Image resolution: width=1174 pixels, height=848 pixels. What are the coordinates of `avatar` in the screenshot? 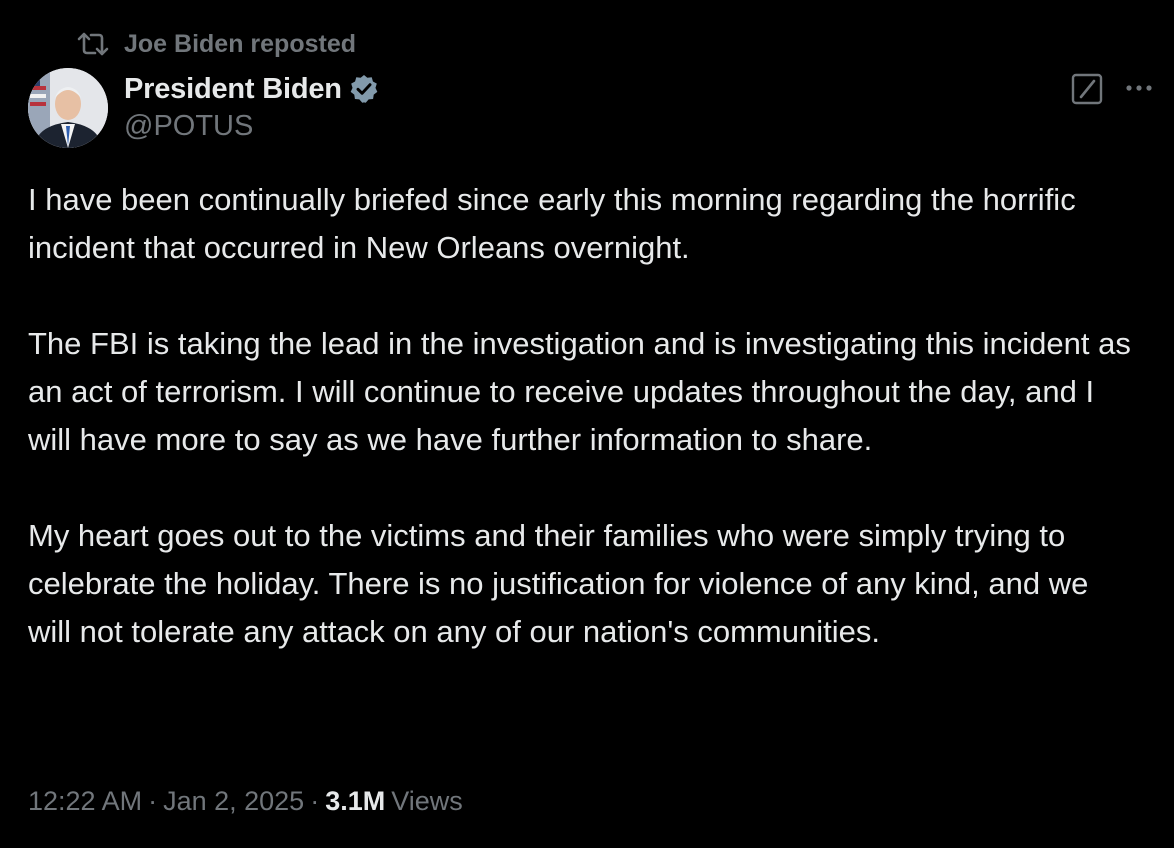 It's located at (68, 108).